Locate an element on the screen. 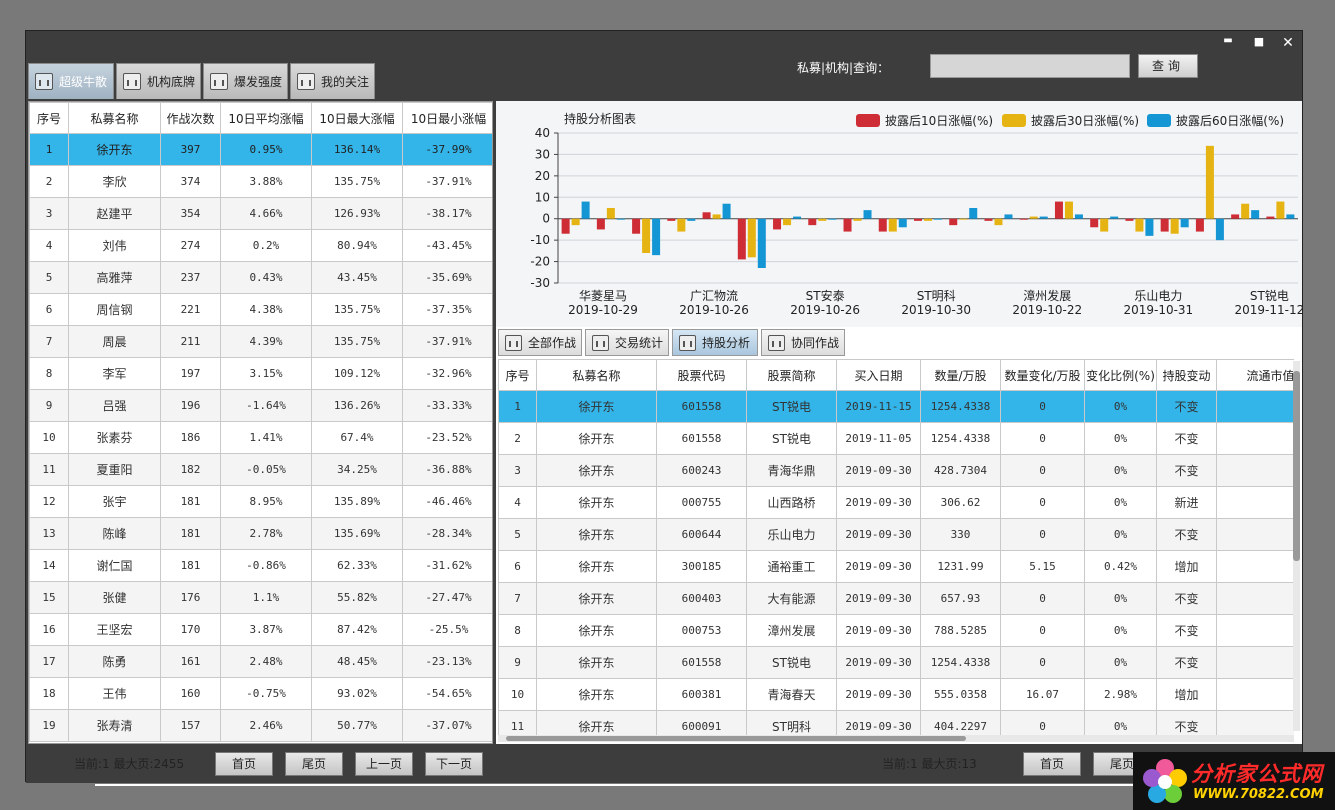  tab-label: 机构底牌 is located at coordinates (171, 82).